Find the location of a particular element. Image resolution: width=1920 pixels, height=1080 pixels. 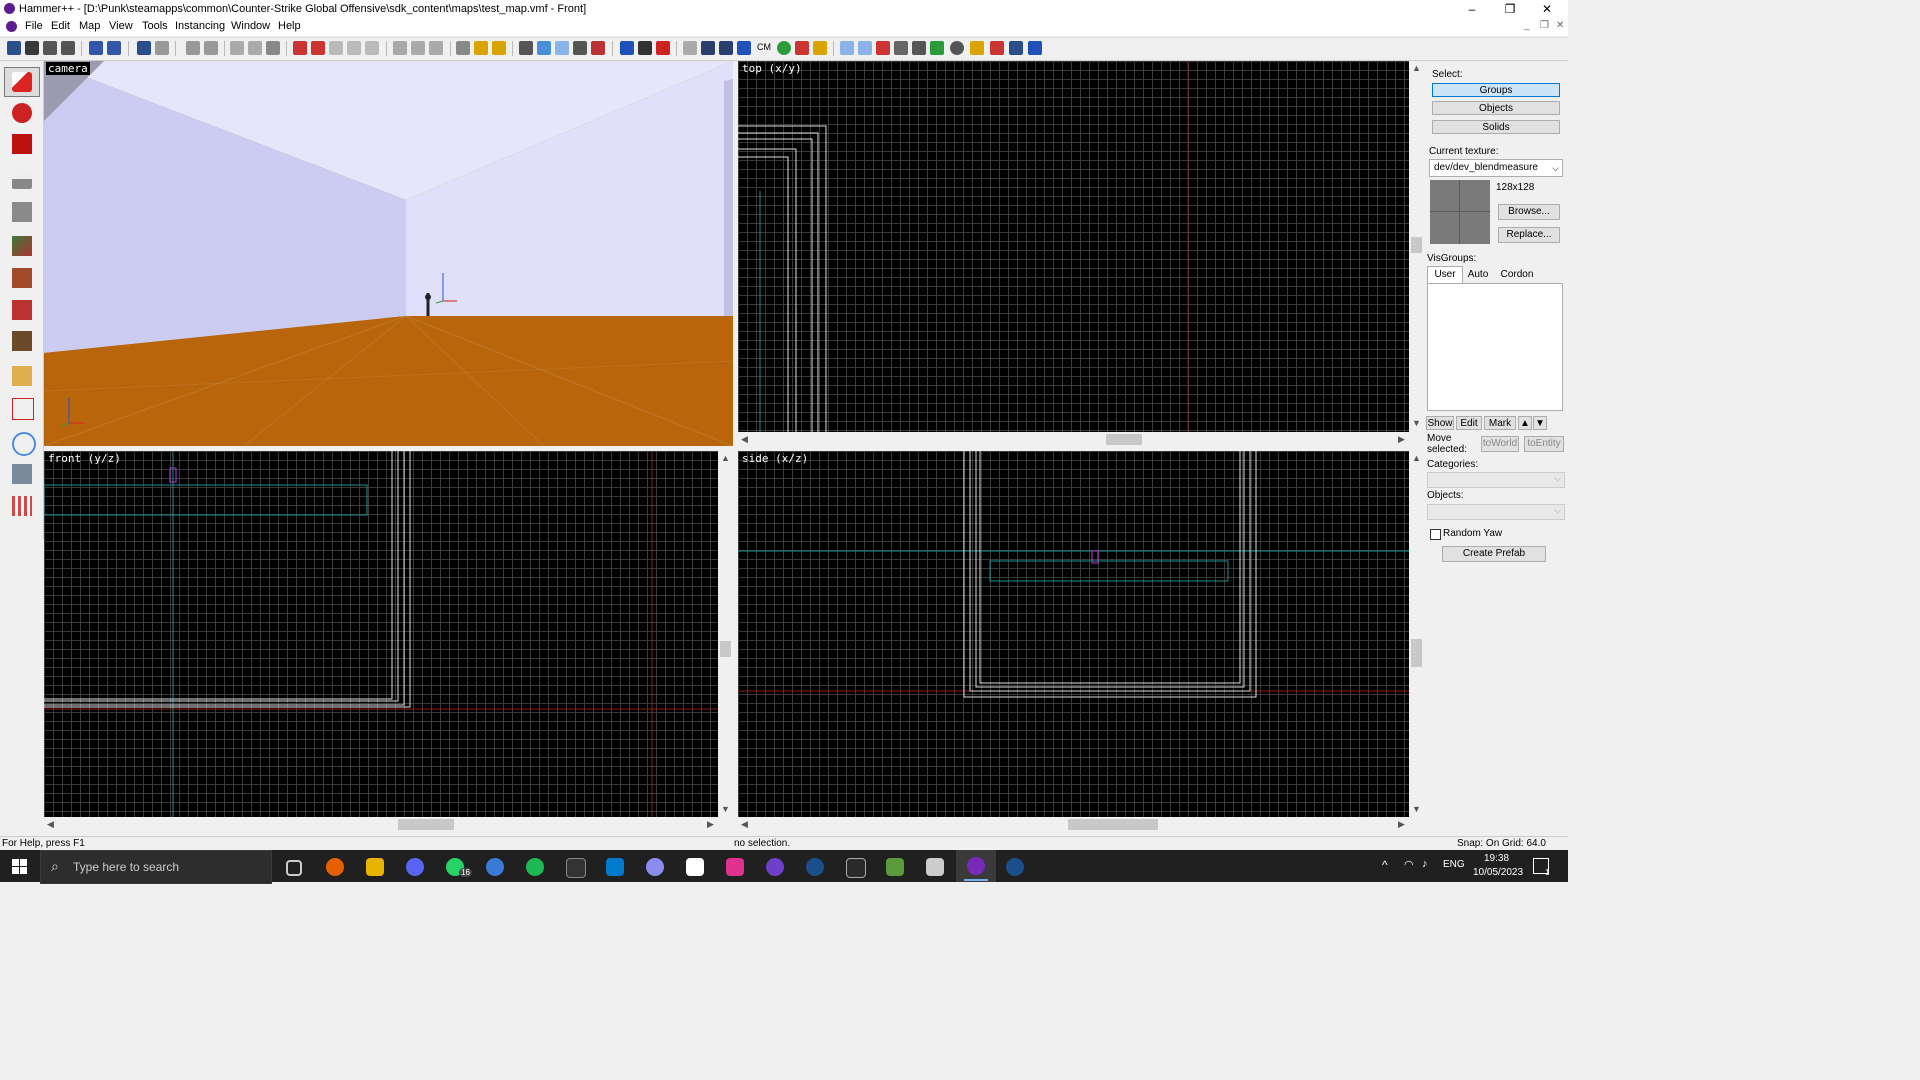

app-icon is located at coordinates (655, 867).